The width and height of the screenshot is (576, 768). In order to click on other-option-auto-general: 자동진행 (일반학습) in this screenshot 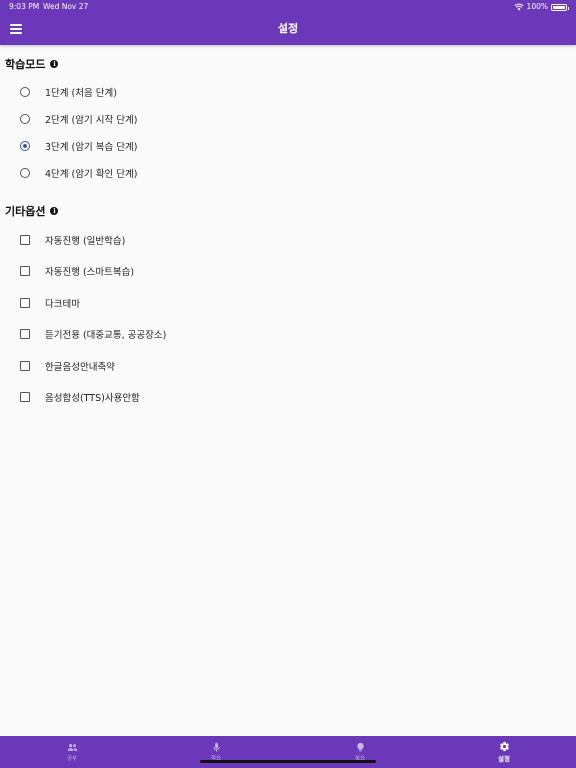, I will do `click(72, 240)`.